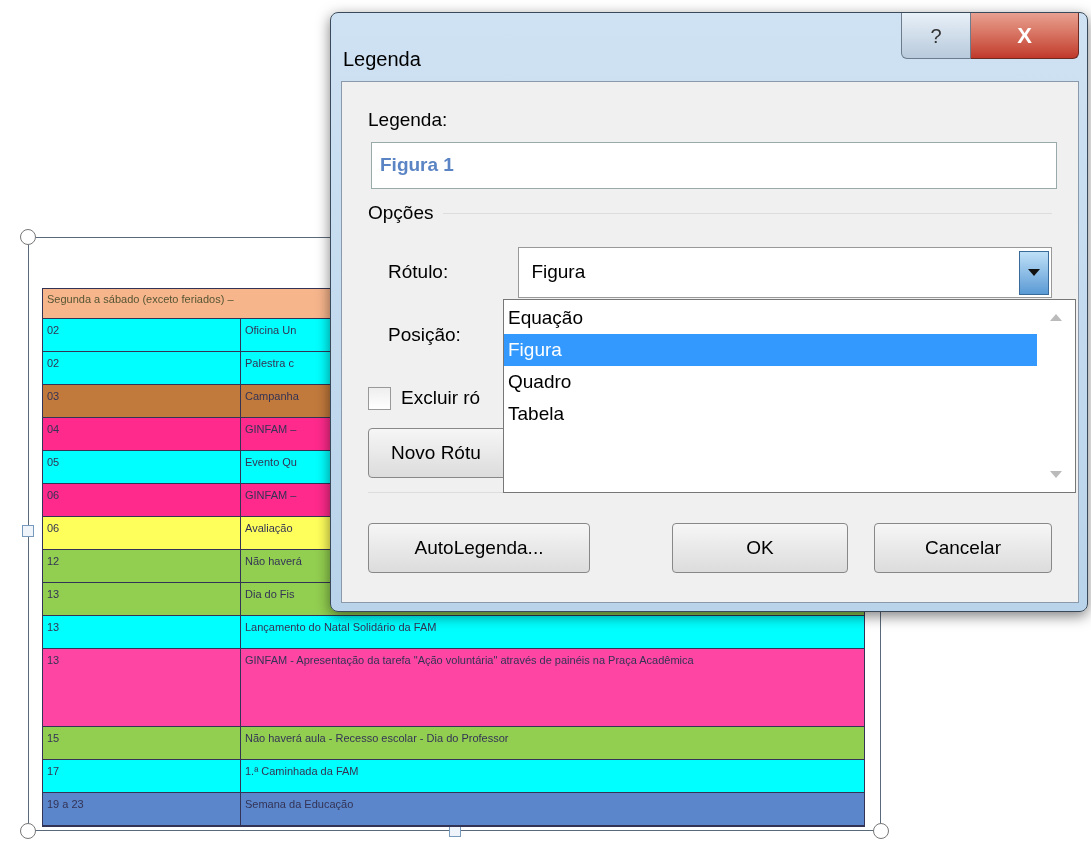  Describe the element at coordinates (142, 743) in the screenshot. I see `table-cell: 15` at that location.